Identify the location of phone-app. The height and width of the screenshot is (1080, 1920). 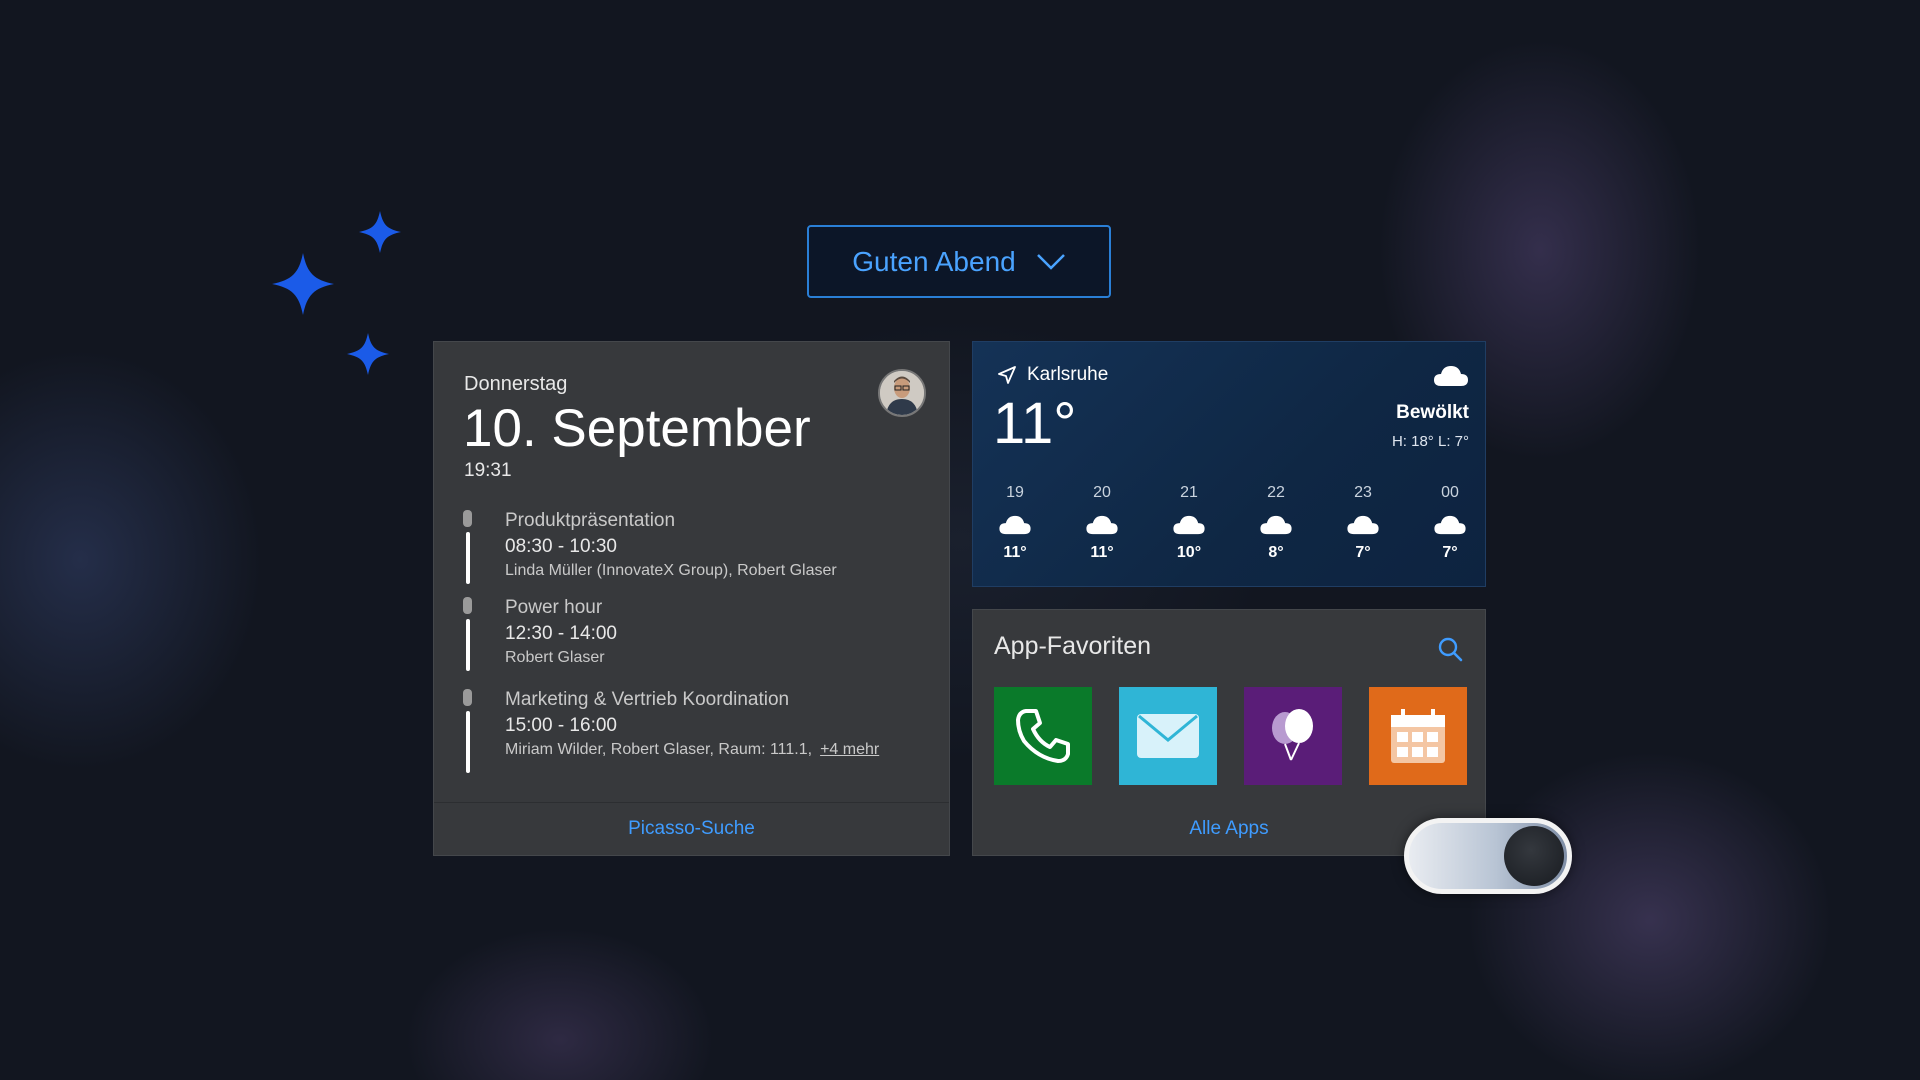
(1043, 736).